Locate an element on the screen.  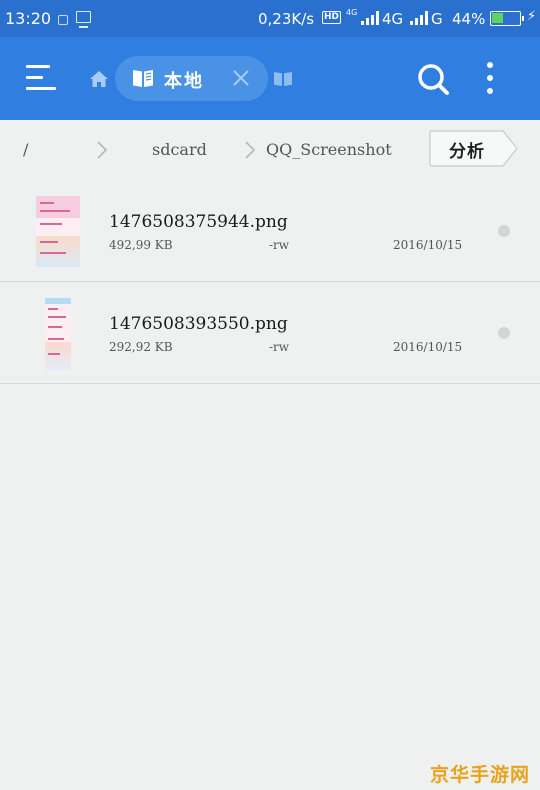
file-name: 1476508375944.png is located at coordinates (198, 222).